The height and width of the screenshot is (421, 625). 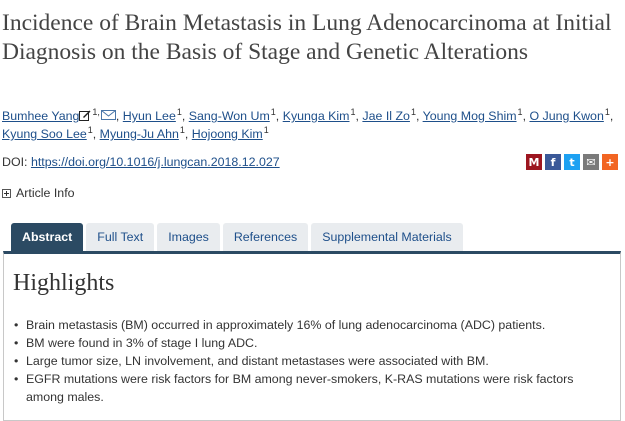 I want to click on author-link: Sang-Won Um, so click(x=229, y=116).